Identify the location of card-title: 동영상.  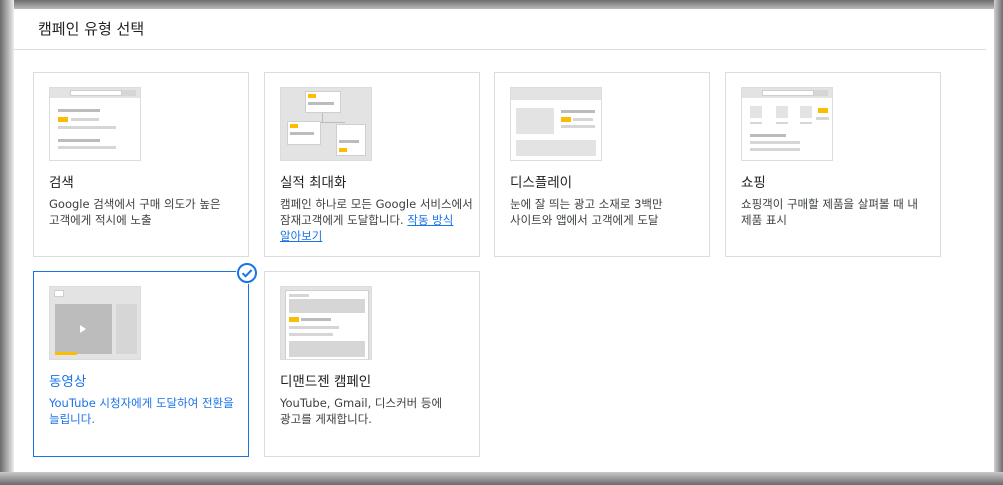
(68, 382).